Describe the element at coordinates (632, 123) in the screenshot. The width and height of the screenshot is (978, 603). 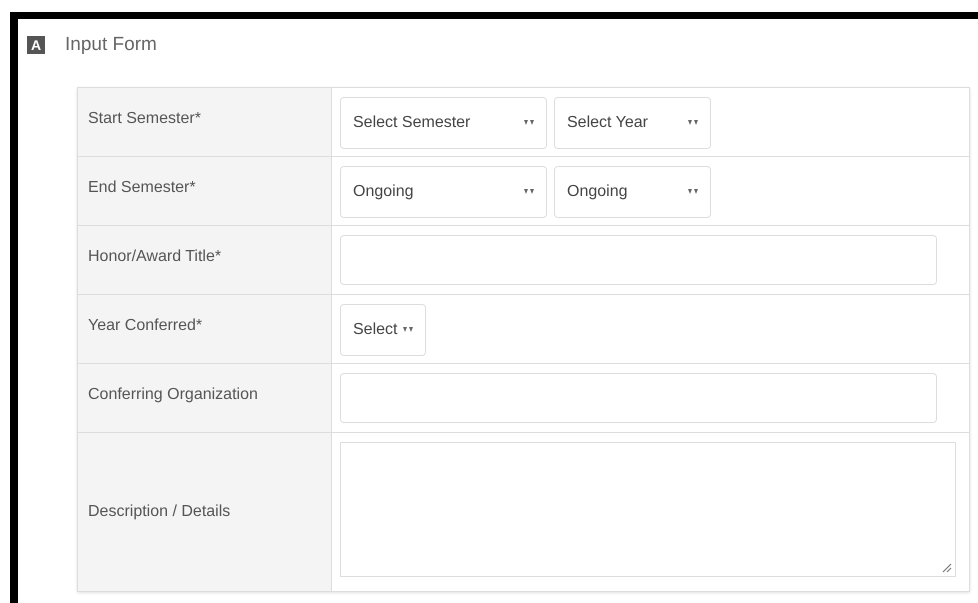
I see `dropdown: Select Year` at that location.